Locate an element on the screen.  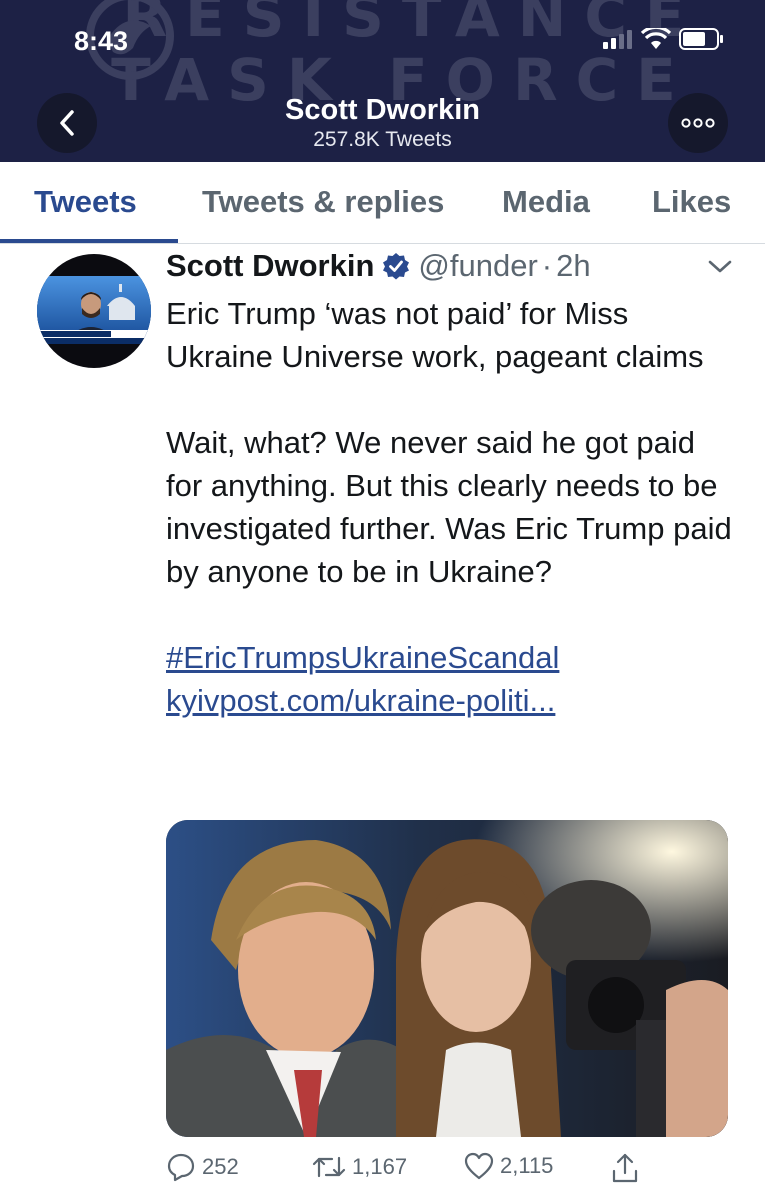
retweet-action: 1,167 is located at coordinates (359, 1167).